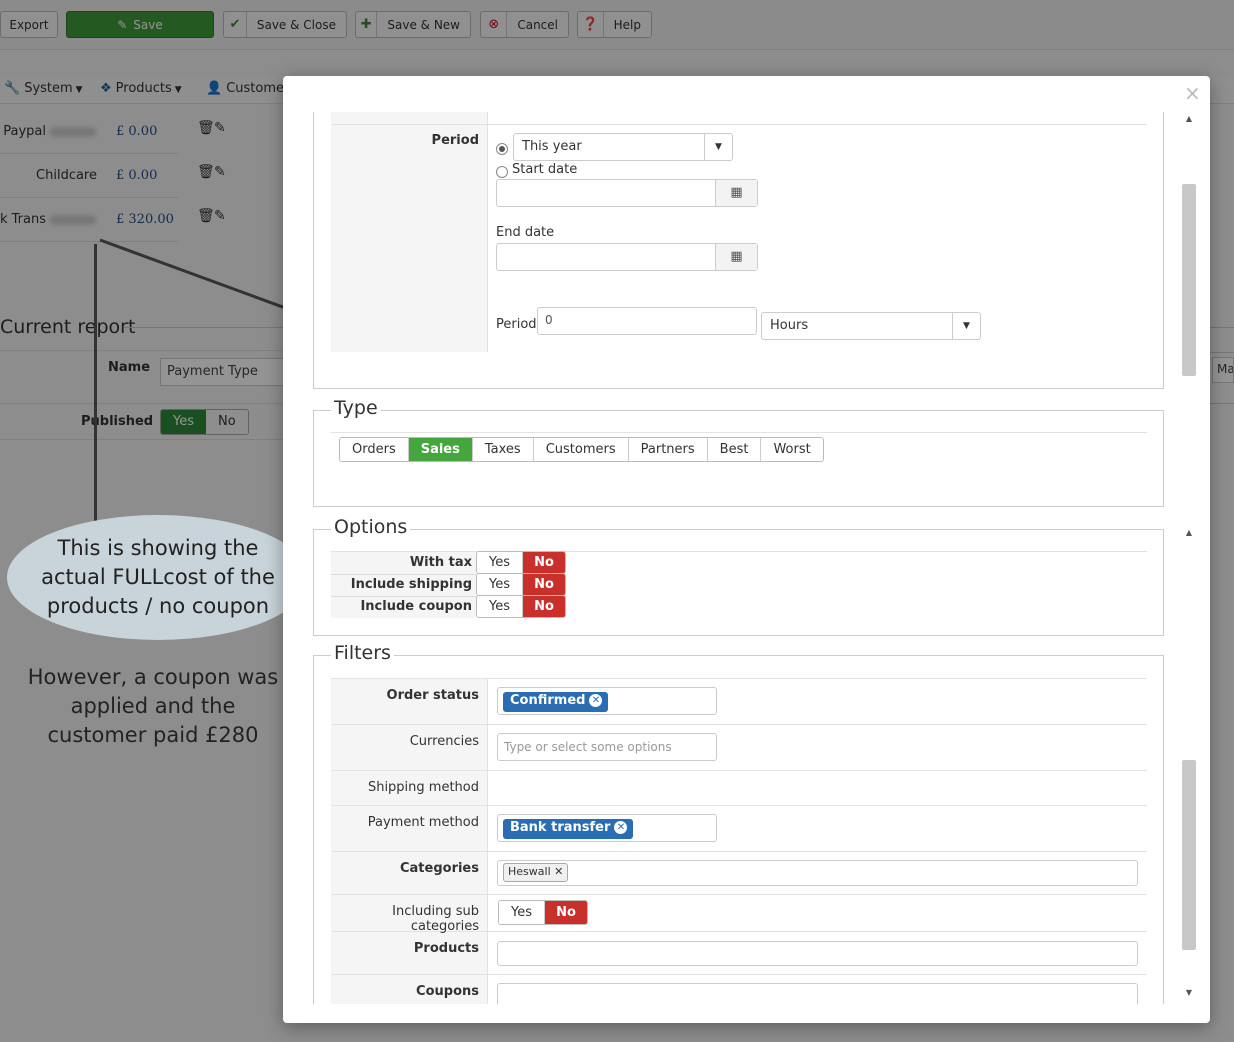  What do you see at coordinates (423, 787) in the screenshot?
I see `shipping-method-label: Shipping method` at bounding box center [423, 787].